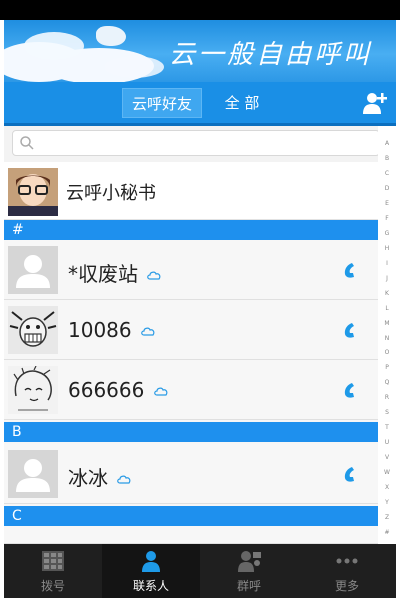 Image resolution: width=400 pixels, height=598 pixels. Describe the element at coordinates (346, 586) in the screenshot. I see `nav-label: 更多` at that location.